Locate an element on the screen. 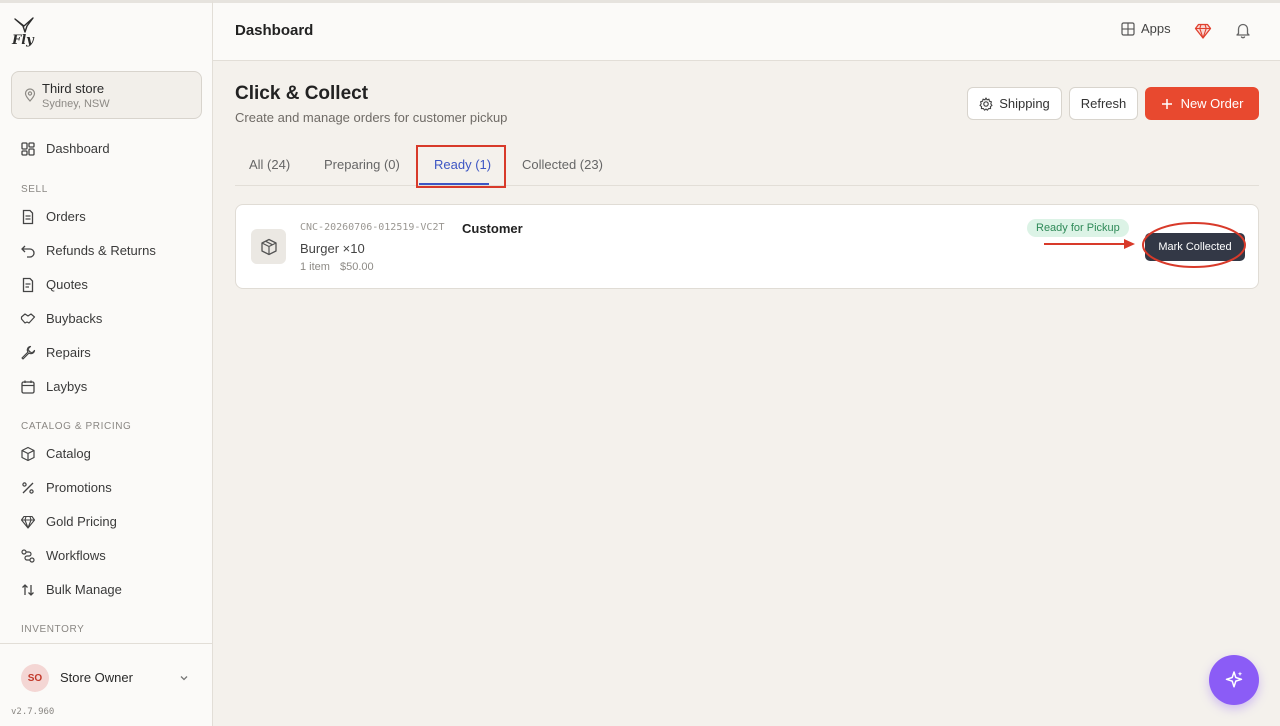 The image size is (1280, 726). status-badge: Ready for Pickup is located at coordinates (1078, 228).